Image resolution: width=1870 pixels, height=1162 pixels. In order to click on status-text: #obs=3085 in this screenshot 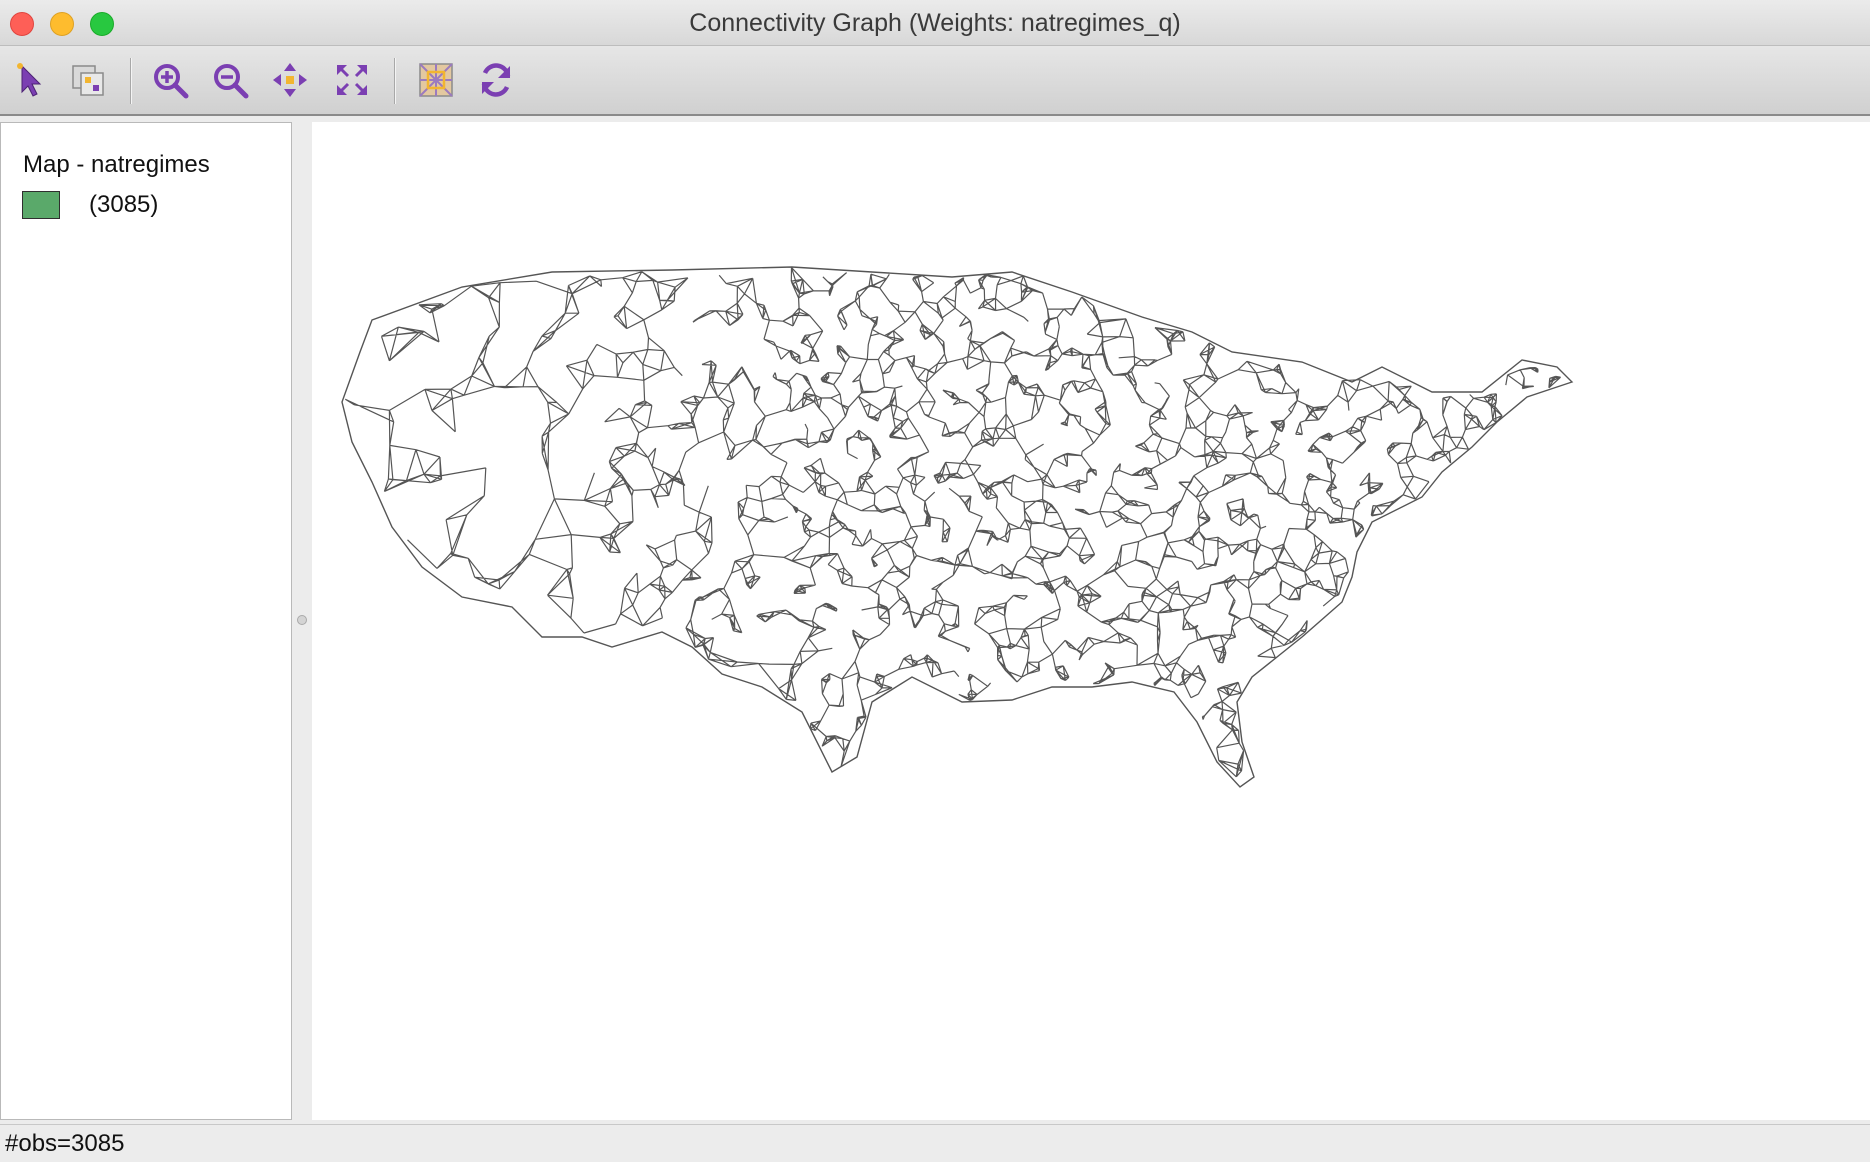, I will do `click(65, 1143)`.